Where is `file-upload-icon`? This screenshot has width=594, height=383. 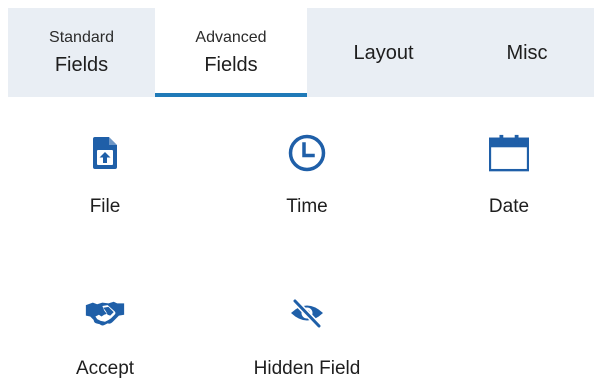 file-upload-icon is located at coordinates (105, 153).